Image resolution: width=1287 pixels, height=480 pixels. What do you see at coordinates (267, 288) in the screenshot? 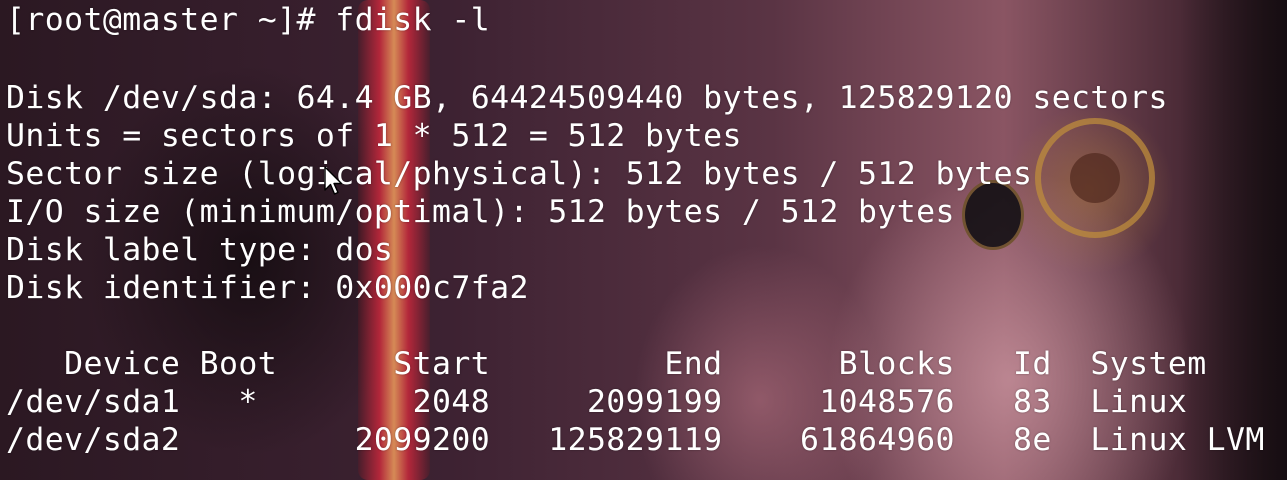
I see `disk-identifier-line: Disk identifier: 0x000c7fa2` at bounding box center [267, 288].